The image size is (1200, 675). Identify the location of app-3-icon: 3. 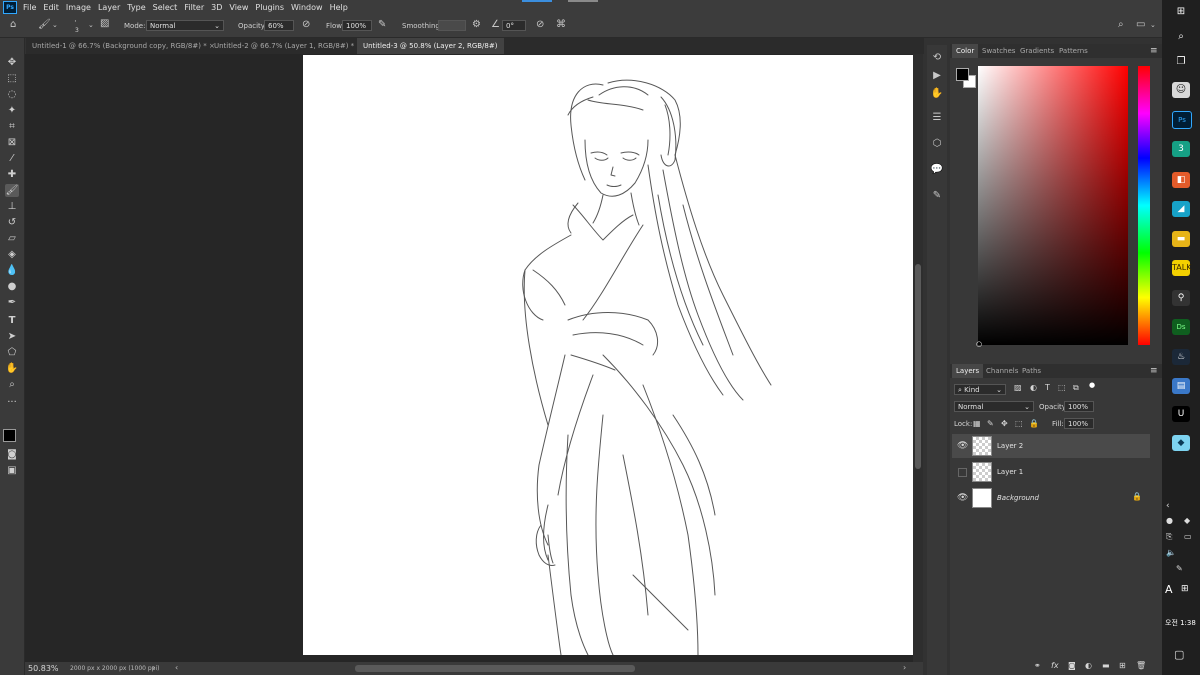
(1181, 149).